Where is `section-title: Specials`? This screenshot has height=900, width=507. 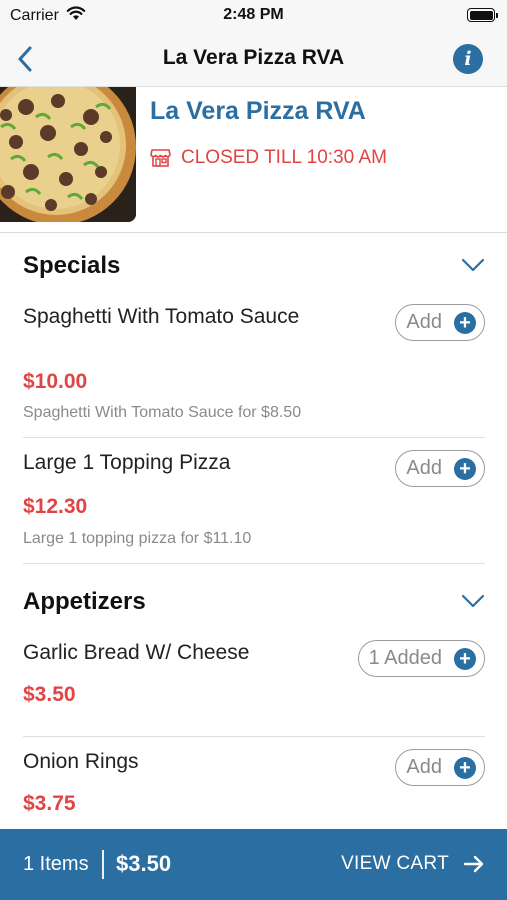
section-title: Specials is located at coordinates (72, 265).